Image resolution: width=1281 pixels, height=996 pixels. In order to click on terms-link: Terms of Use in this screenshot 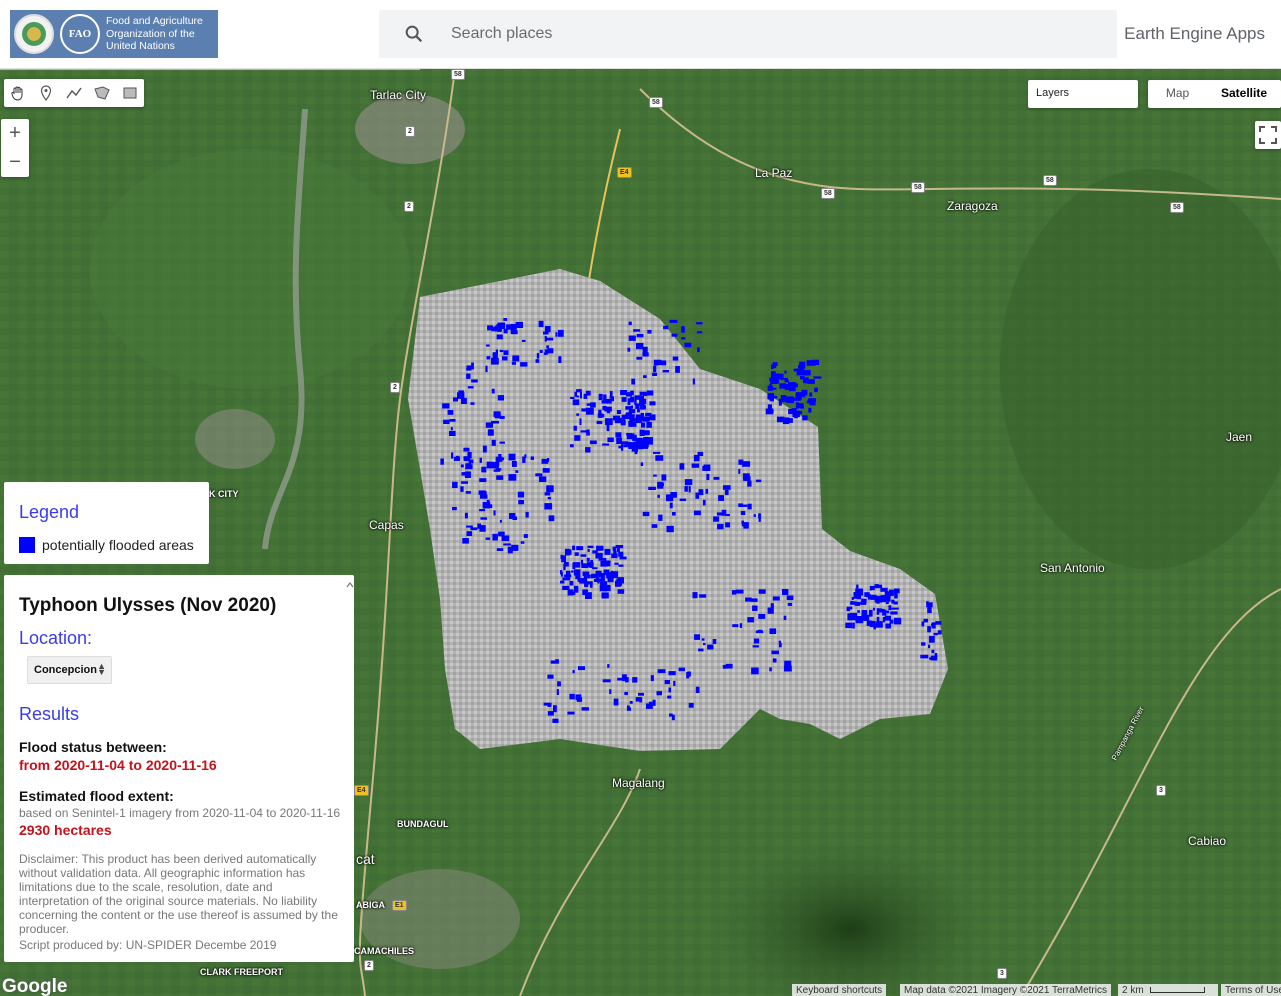, I will do `click(1251, 990)`.